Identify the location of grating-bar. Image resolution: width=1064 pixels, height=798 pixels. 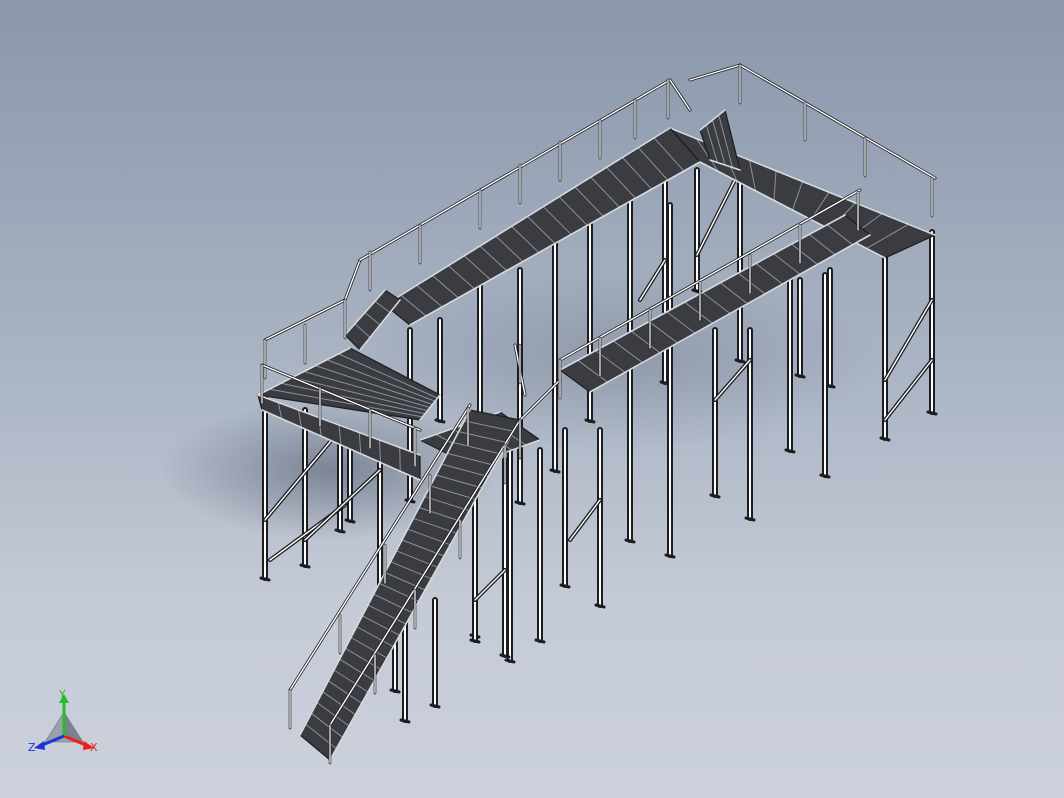
(400, 459).